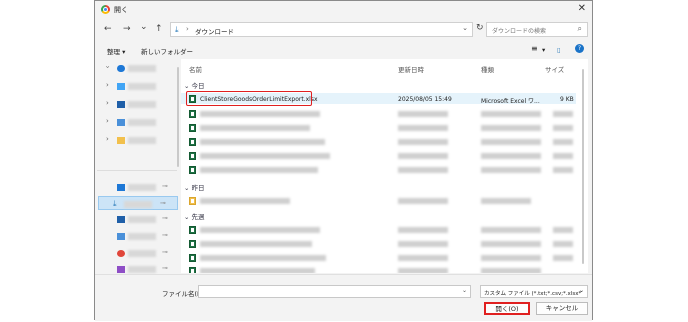 This screenshot has height=322, width=688. I want to click on filetype-select: カスタム ファイル (*.txt;*.csv;*.xlsx* ⌄, so click(534, 291).